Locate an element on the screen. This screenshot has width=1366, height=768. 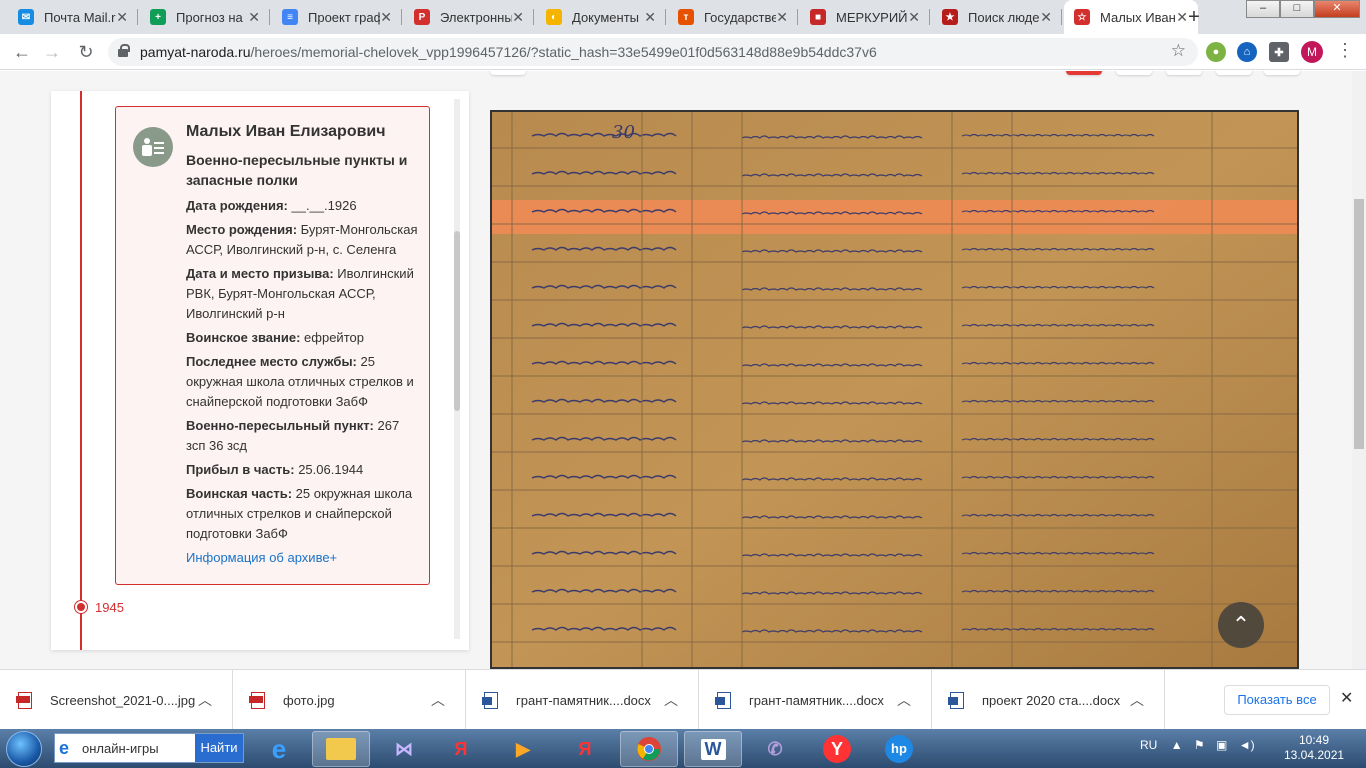
volume-icon: ◄) is located at coordinates (1247, 745).